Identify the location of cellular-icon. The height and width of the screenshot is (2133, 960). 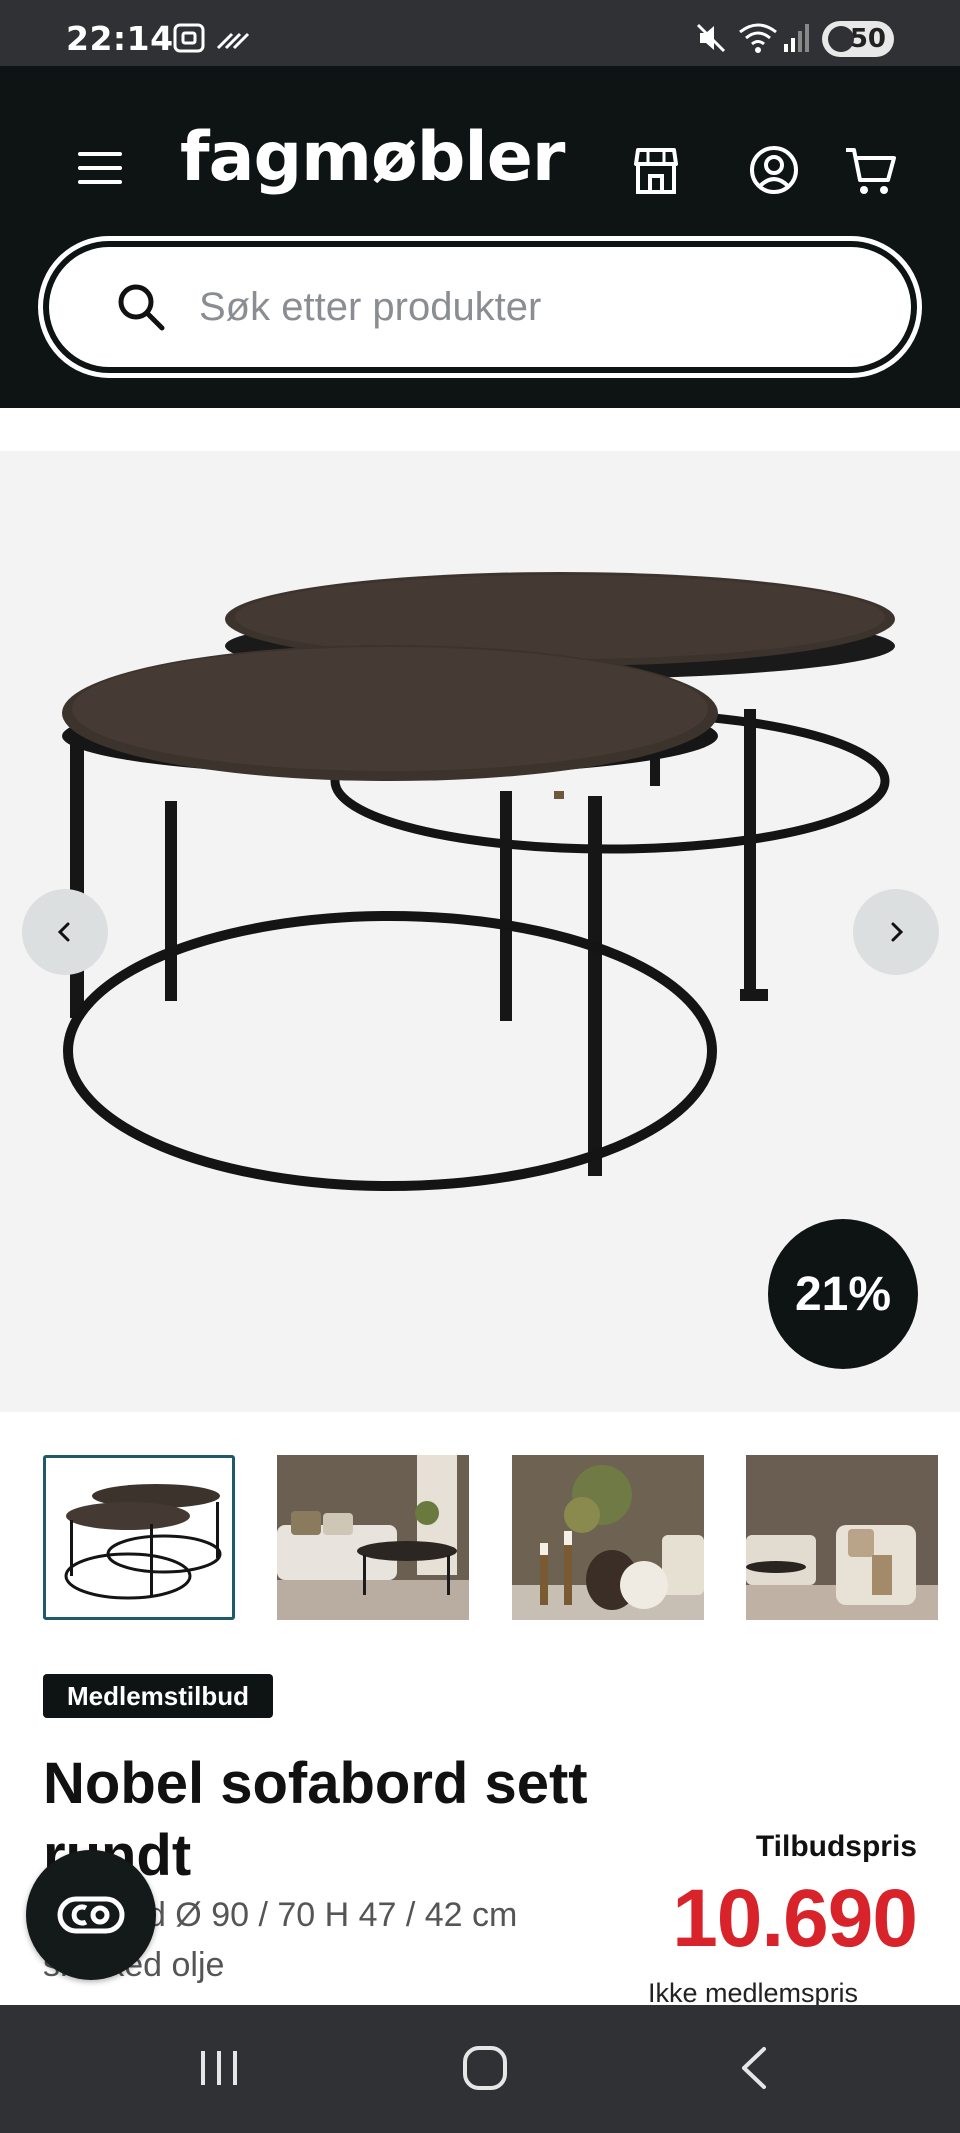
(796, 38).